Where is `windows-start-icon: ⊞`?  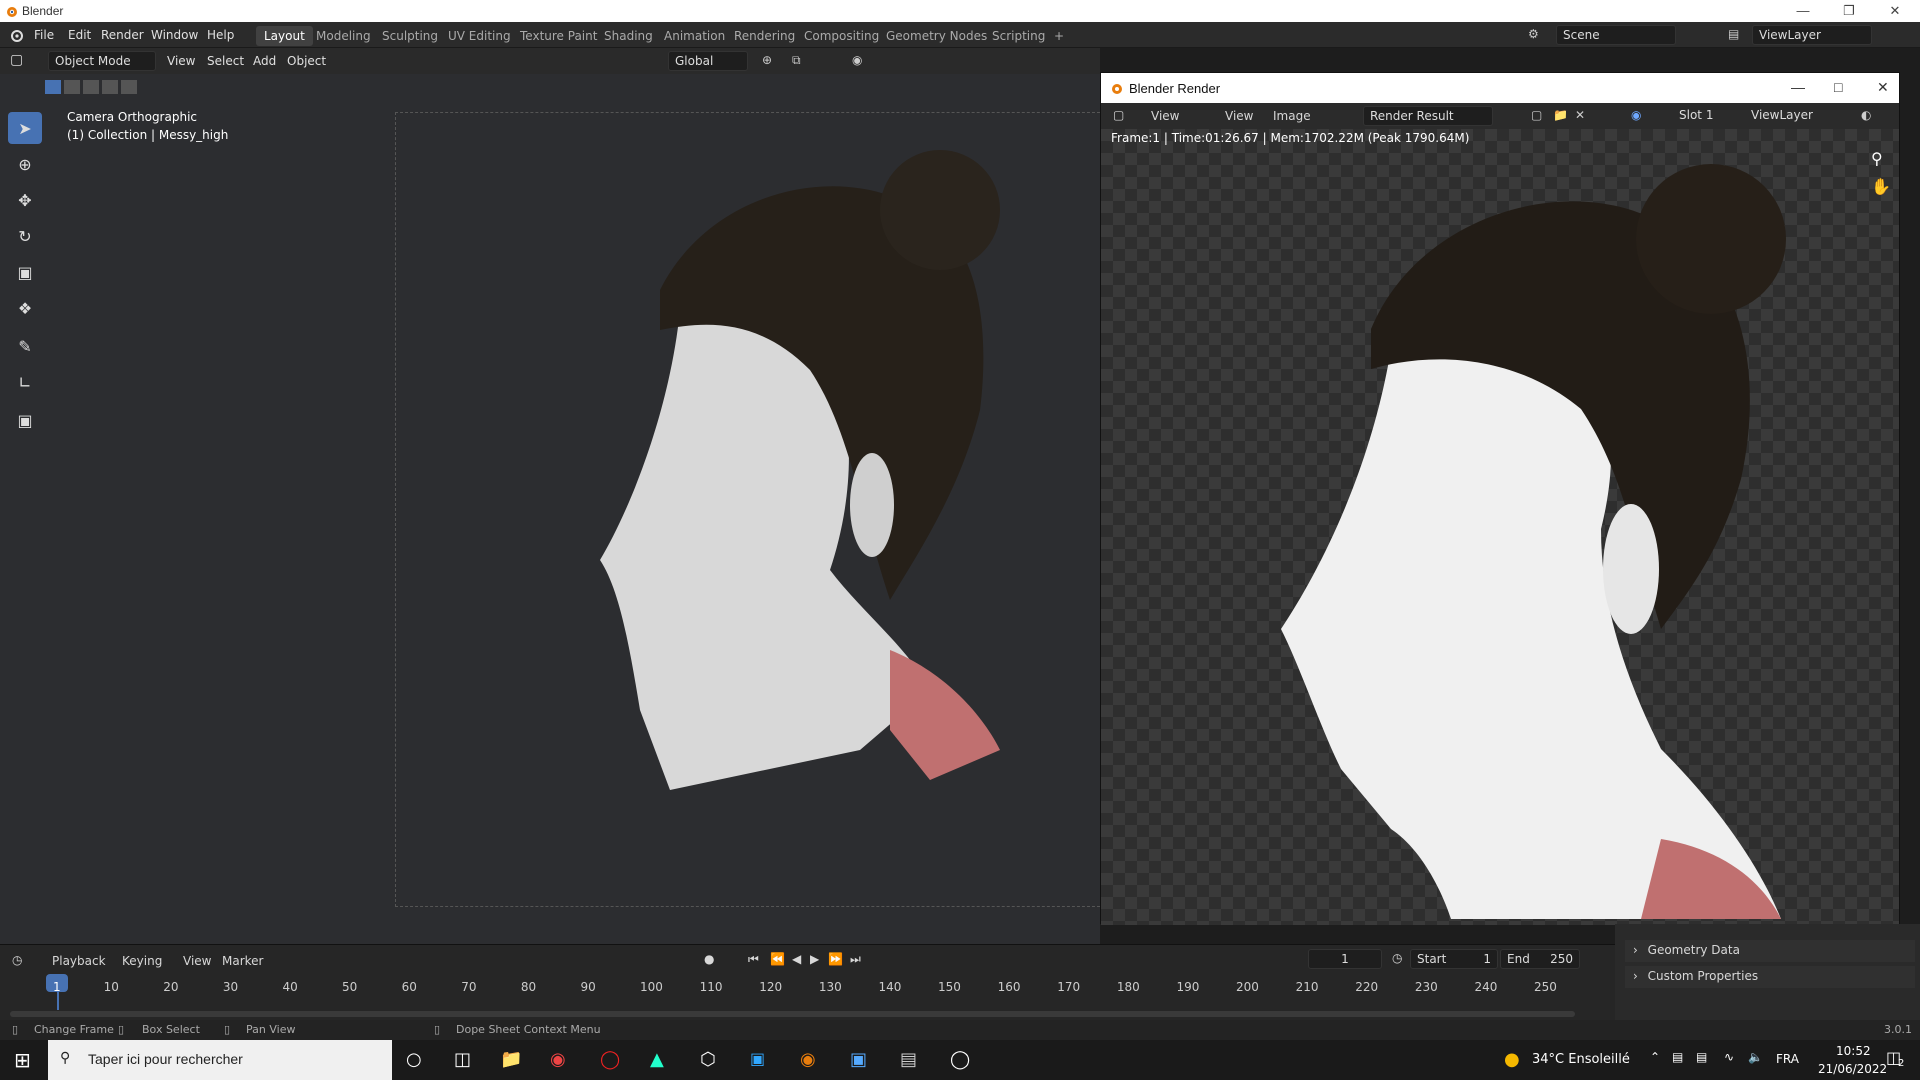 windows-start-icon: ⊞ is located at coordinates (22, 1060).